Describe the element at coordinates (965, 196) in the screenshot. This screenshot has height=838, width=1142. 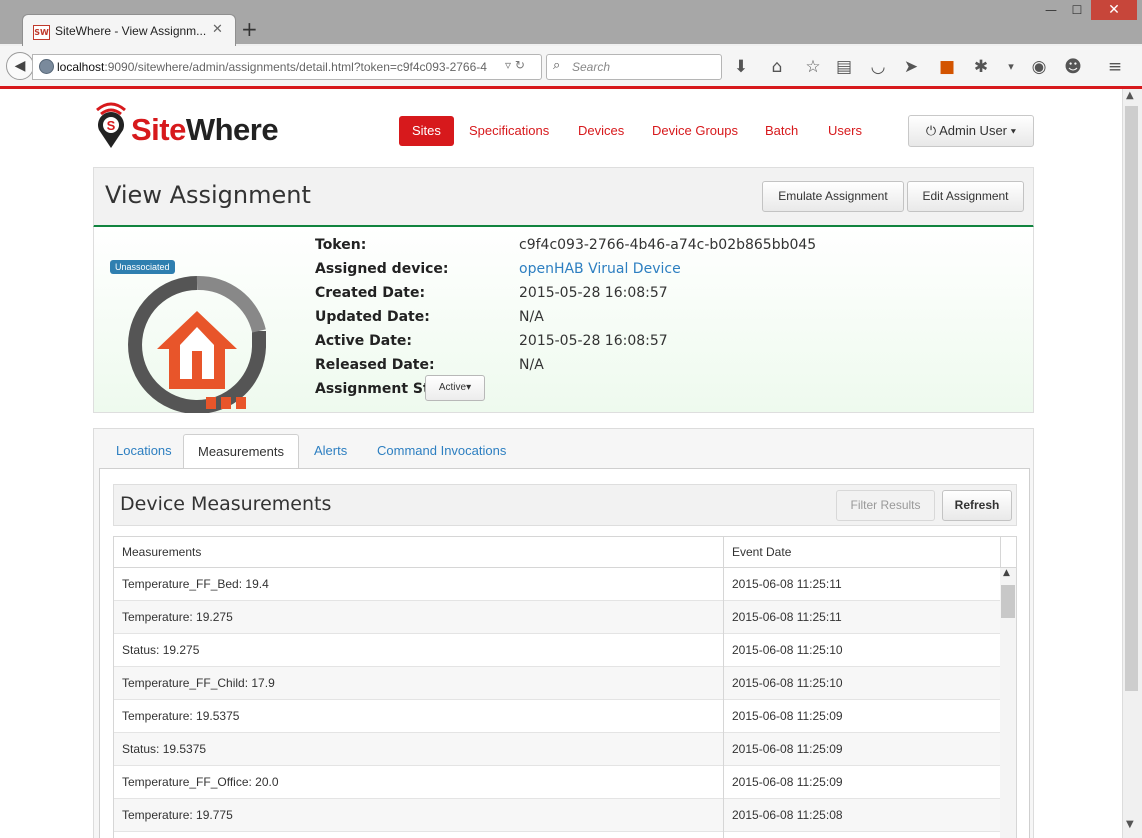
I see `edit-assignment-button: Edit Assignment` at that location.